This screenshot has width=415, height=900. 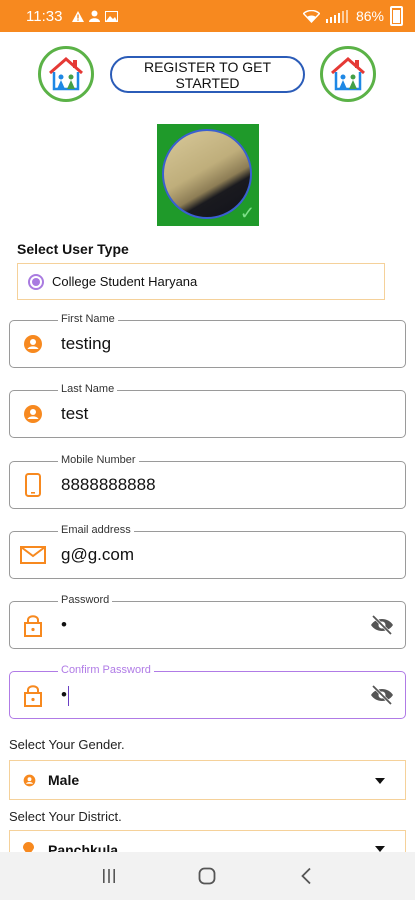 What do you see at coordinates (33, 555) in the screenshot?
I see `mail-icon` at bounding box center [33, 555].